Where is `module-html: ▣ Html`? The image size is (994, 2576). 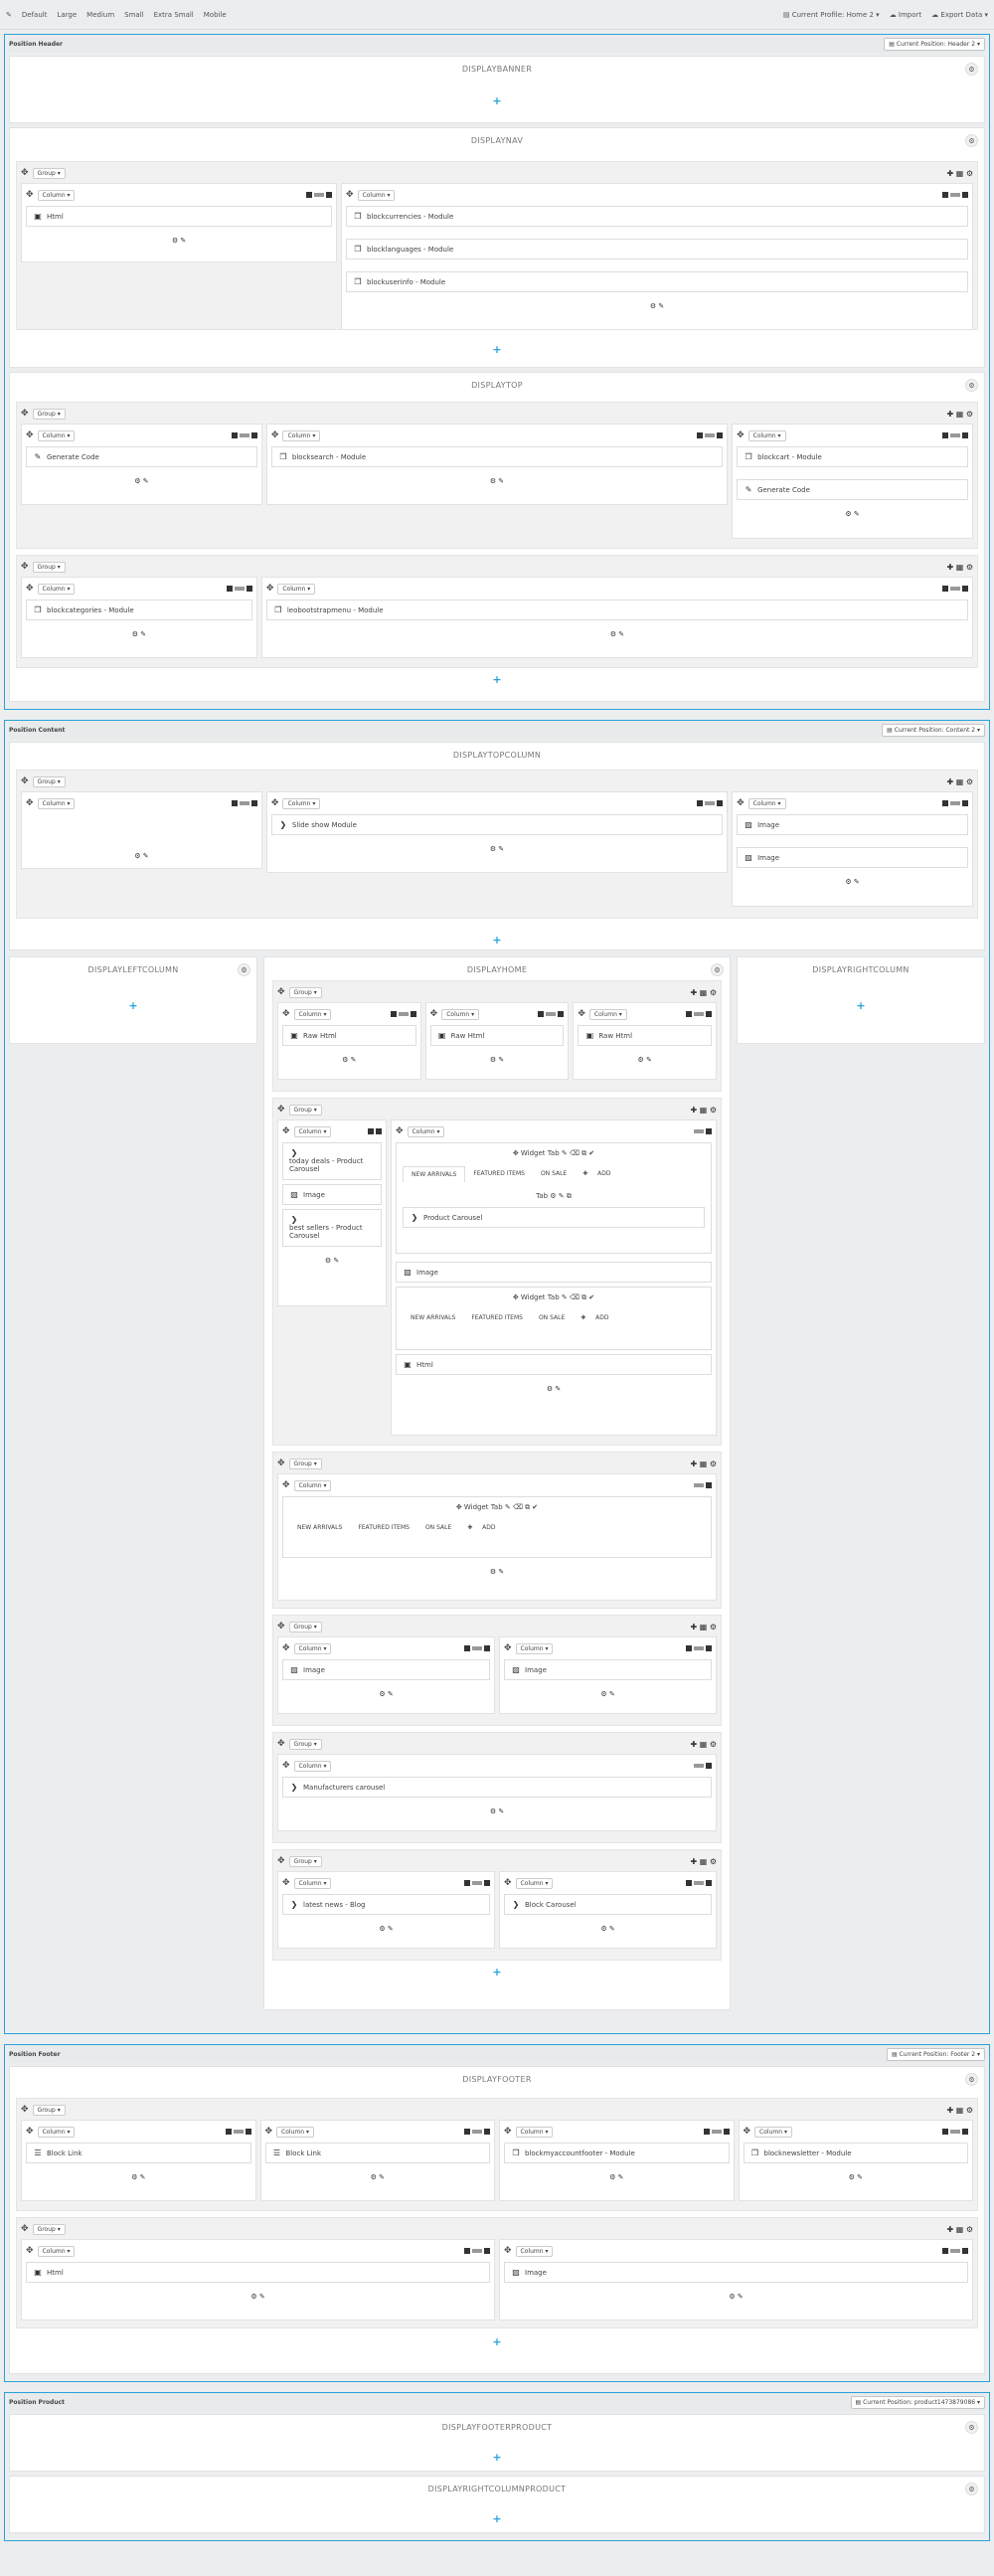
module-html: ▣ Html is located at coordinates (179, 216).